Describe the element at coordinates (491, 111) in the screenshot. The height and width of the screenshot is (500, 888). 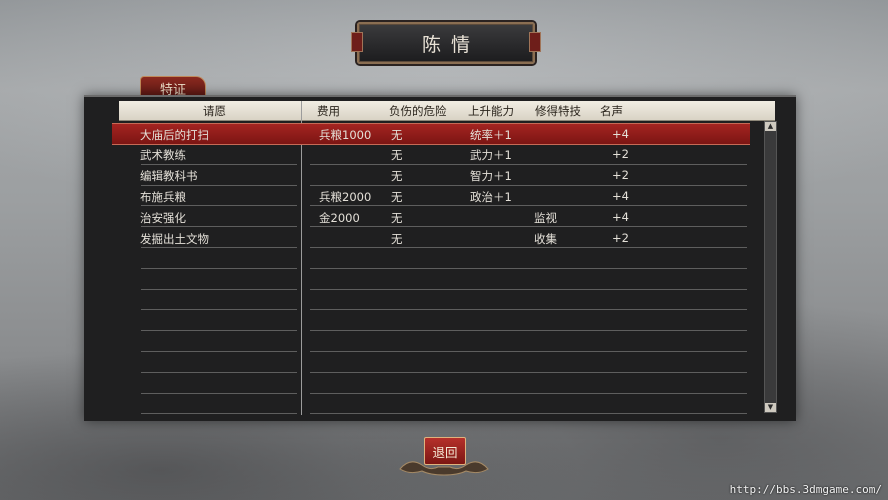
I see `header-ability: 上升能力` at that location.